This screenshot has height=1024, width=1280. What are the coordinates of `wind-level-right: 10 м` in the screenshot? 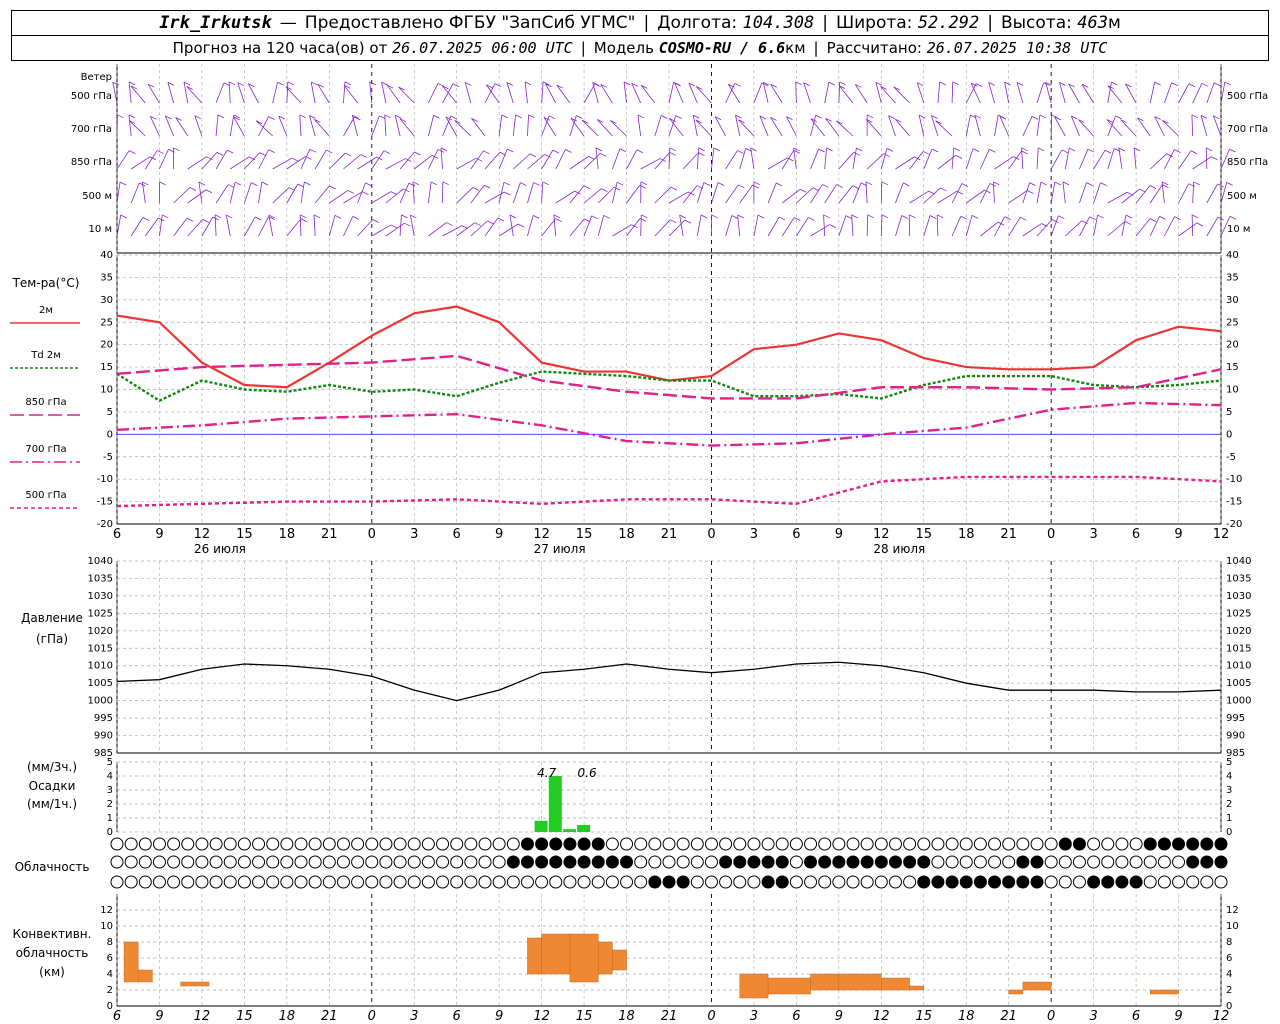 It's located at (1238, 229).